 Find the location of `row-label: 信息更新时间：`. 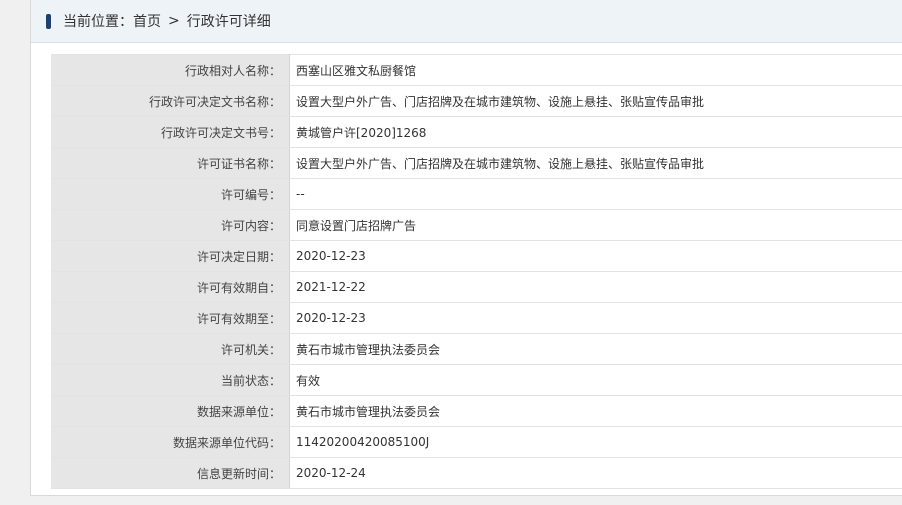

row-label: 信息更新时间： is located at coordinates (170, 473).